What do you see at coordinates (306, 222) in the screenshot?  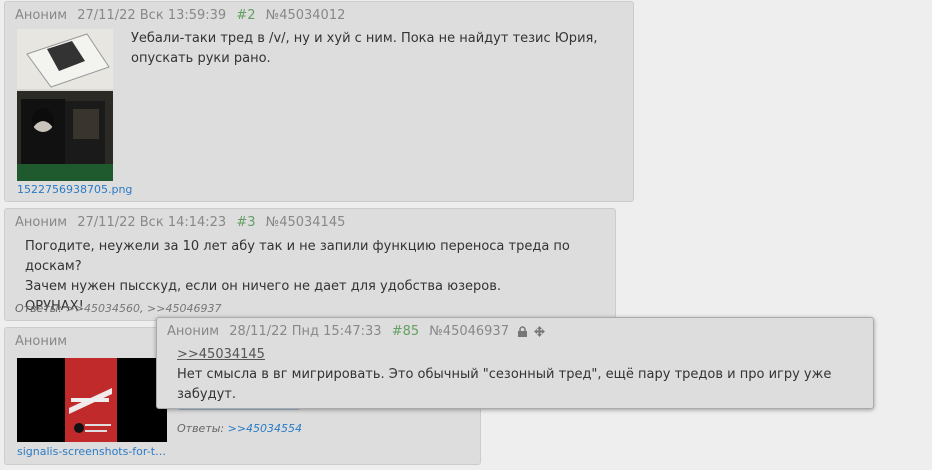 I see `post-id-link: №45034145` at bounding box center [306, 222].